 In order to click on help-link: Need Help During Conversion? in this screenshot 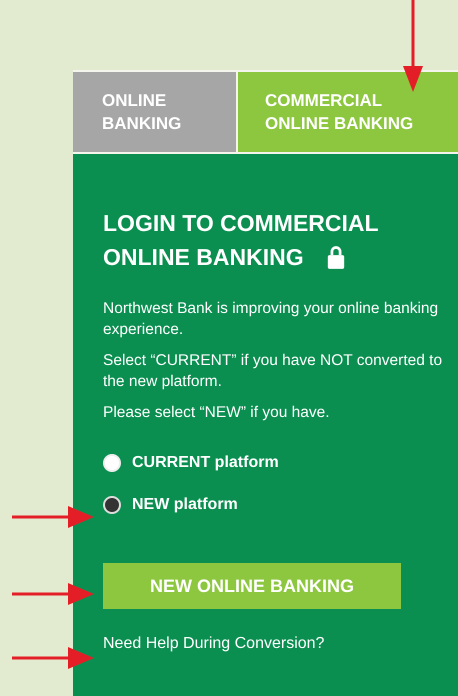, I will do `click(213, 644)`.